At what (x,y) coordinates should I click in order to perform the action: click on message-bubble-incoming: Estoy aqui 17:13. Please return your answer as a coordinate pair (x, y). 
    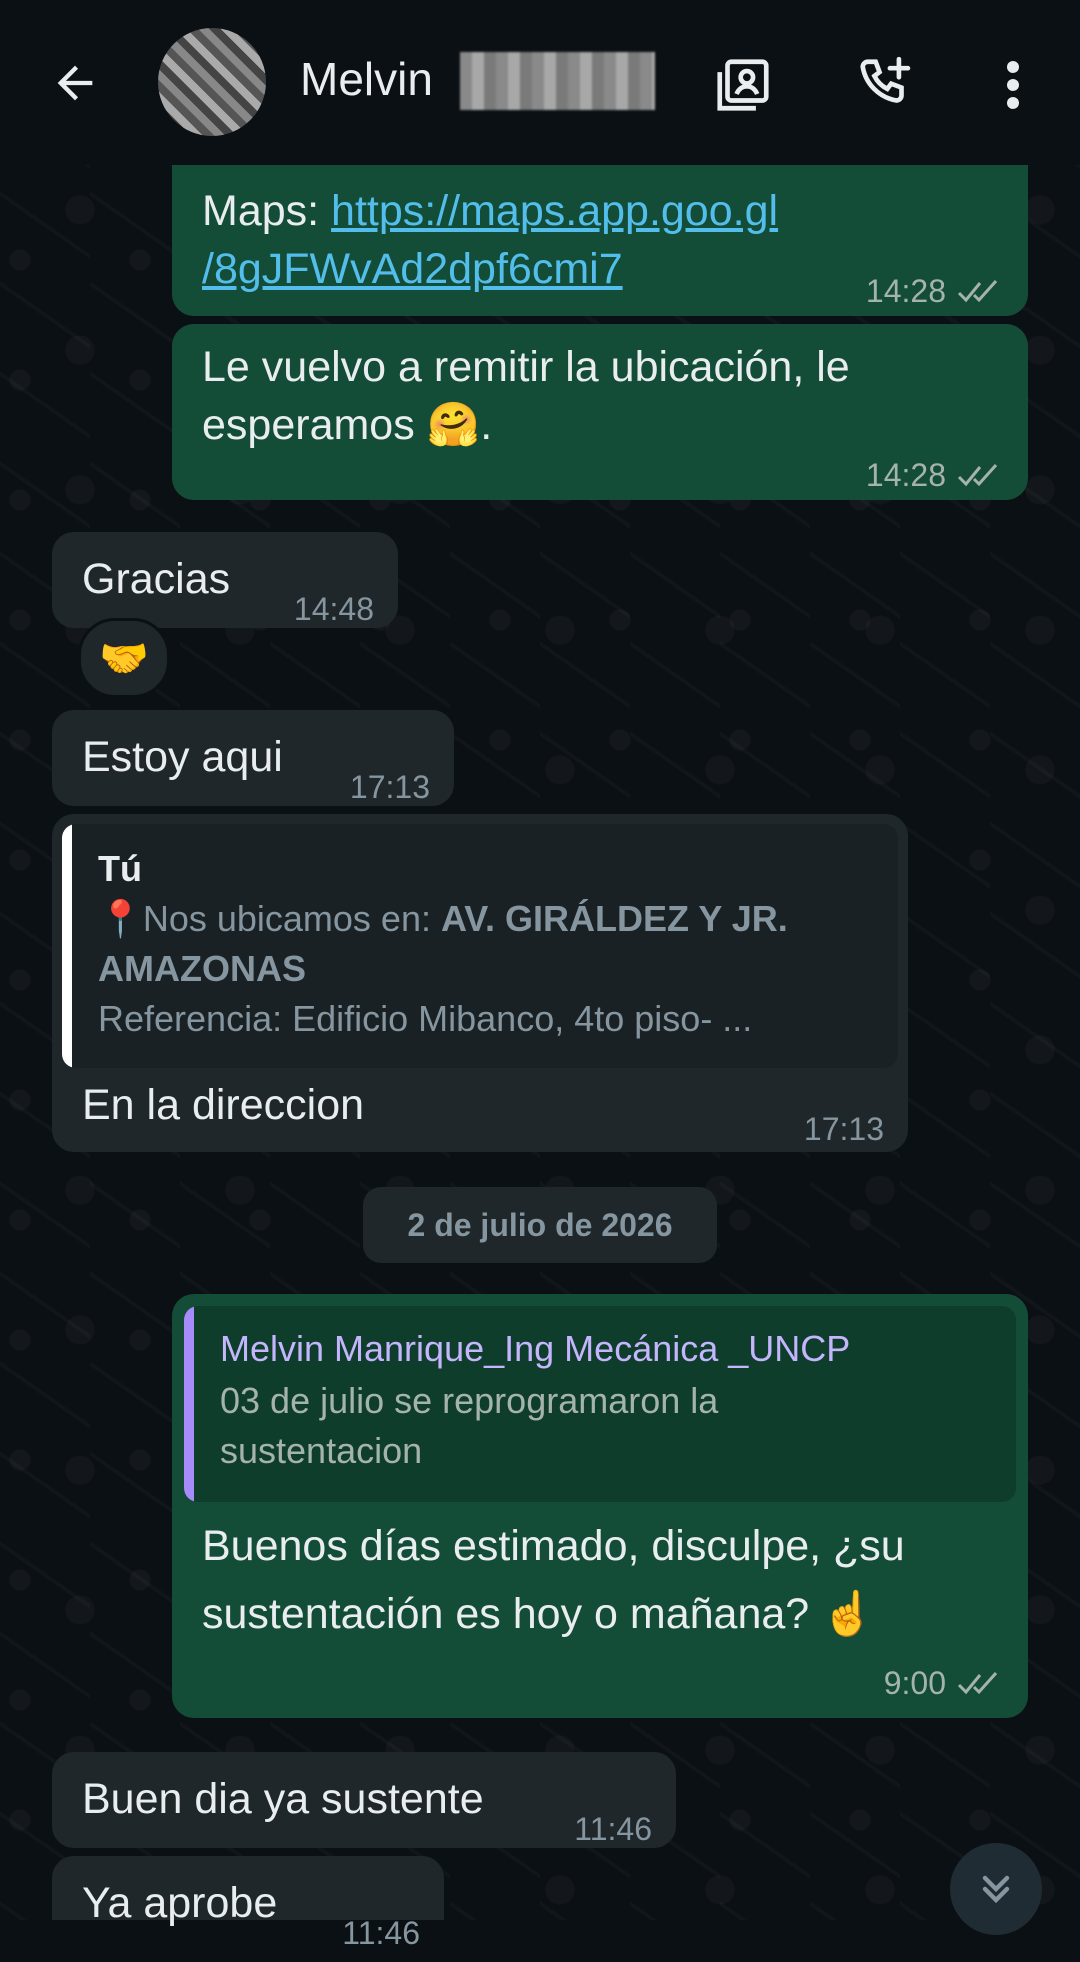
    Looking at the image, I should click on (253, 758).